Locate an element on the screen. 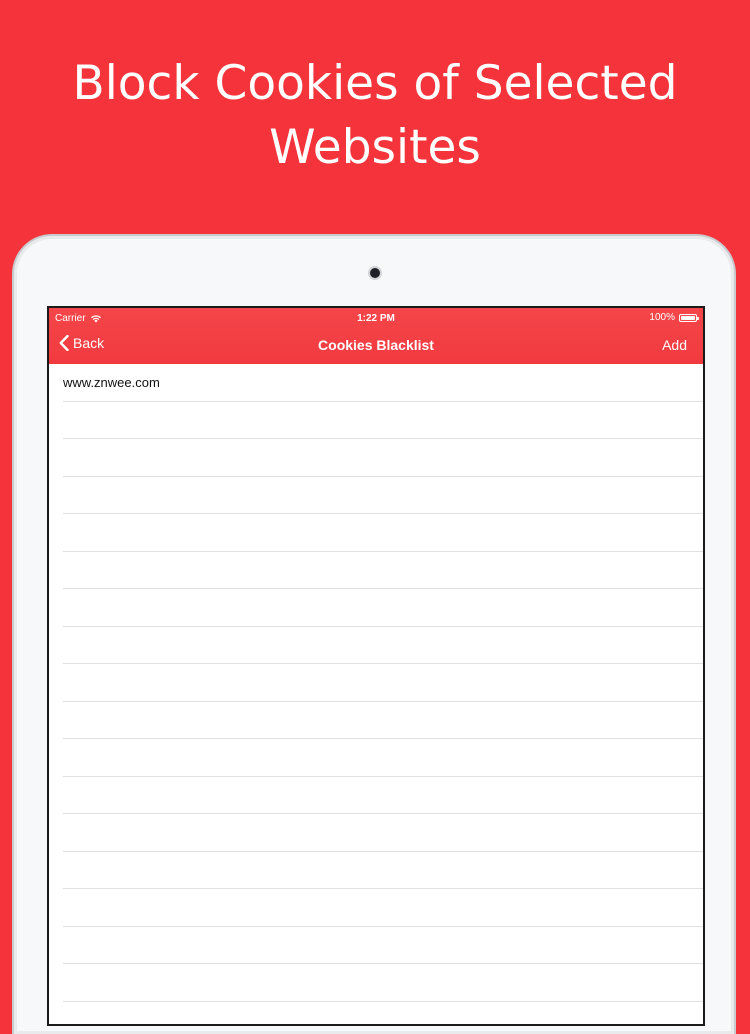 This screenshot has width=750, height=1034. nav-row: Back Cookies Blacklist Add is located at coordinates (376, 346).